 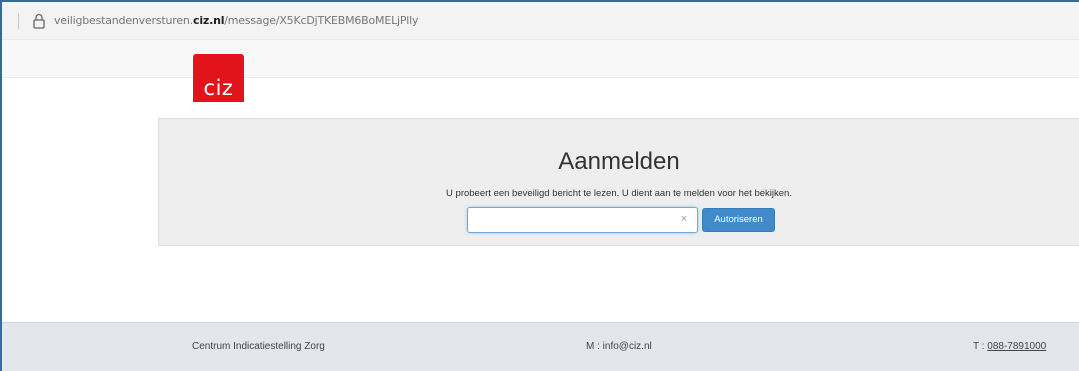 What do you see at coordinates (684, 219) in the screenshot?
I see `clear-icon: ×` at bounding box center [684, 219].